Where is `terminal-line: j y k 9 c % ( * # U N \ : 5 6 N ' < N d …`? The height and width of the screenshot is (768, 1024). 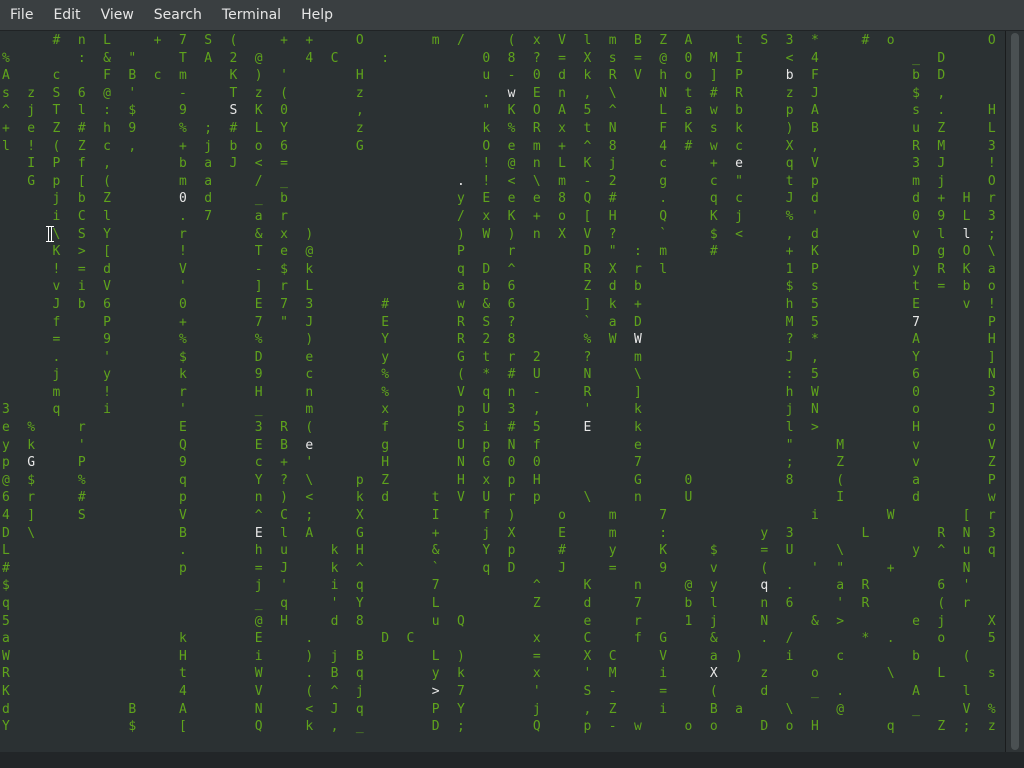 terminal-line: j y k 9 c % ( * # U N \ : 5 6 N ' < N d … is located at coordinates (524, 375).